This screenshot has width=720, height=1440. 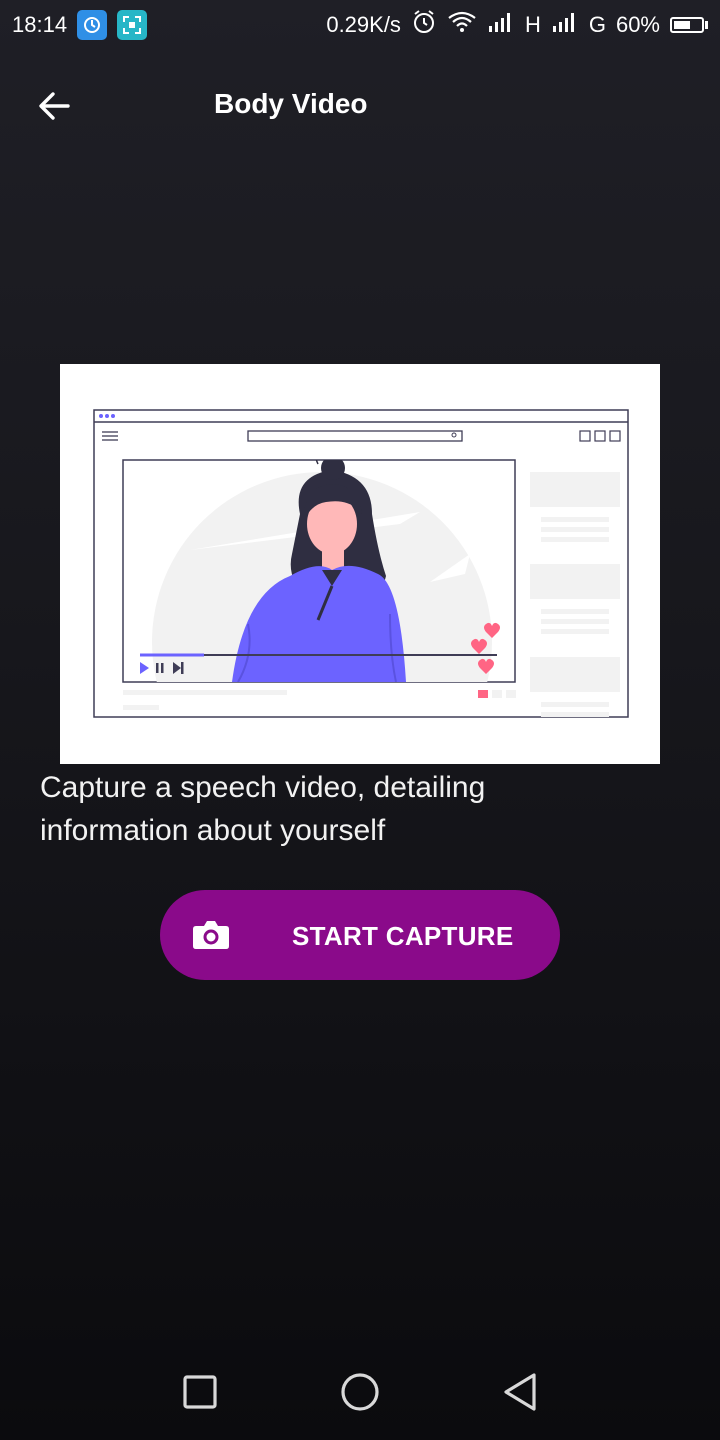 I want to click on arrow-left-icon, so click(x=54, y=106).